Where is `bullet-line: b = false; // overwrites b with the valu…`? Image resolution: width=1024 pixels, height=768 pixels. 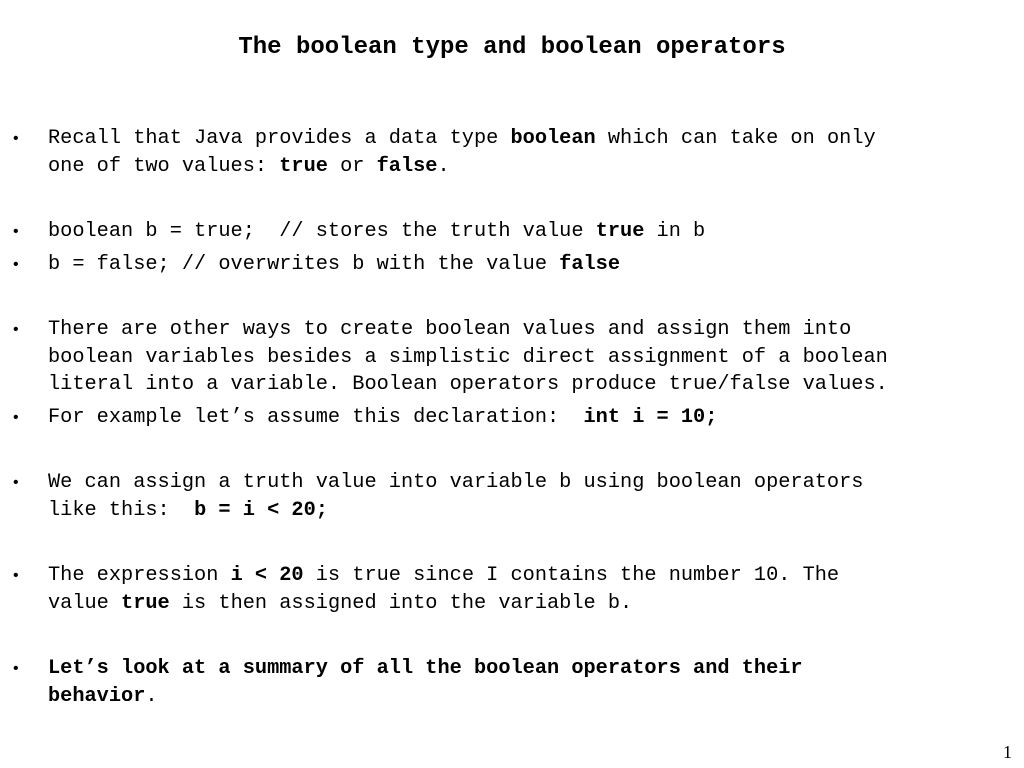 bullet-line: b = false; // overwrites b with the valu… is located at coordinates (528, 265).